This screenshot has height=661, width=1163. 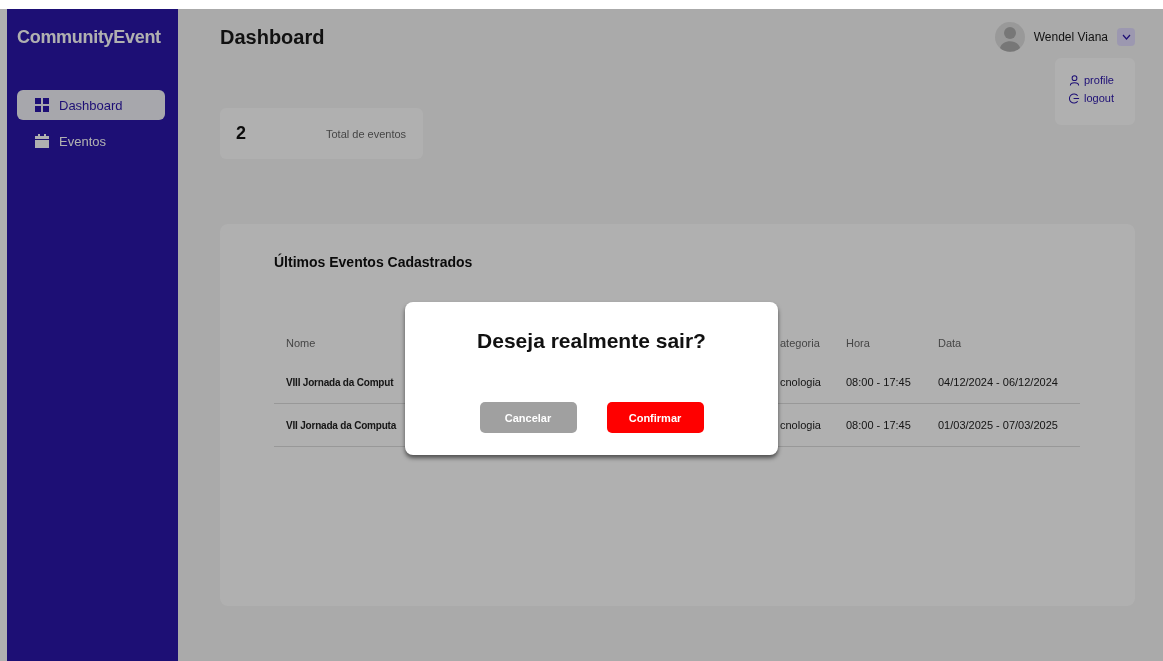 What do you see at coordinates (373, 262) in the screenshot?
I see `card-title: Últimos Eventos Cadastrados` at bounding box center [373, 262].